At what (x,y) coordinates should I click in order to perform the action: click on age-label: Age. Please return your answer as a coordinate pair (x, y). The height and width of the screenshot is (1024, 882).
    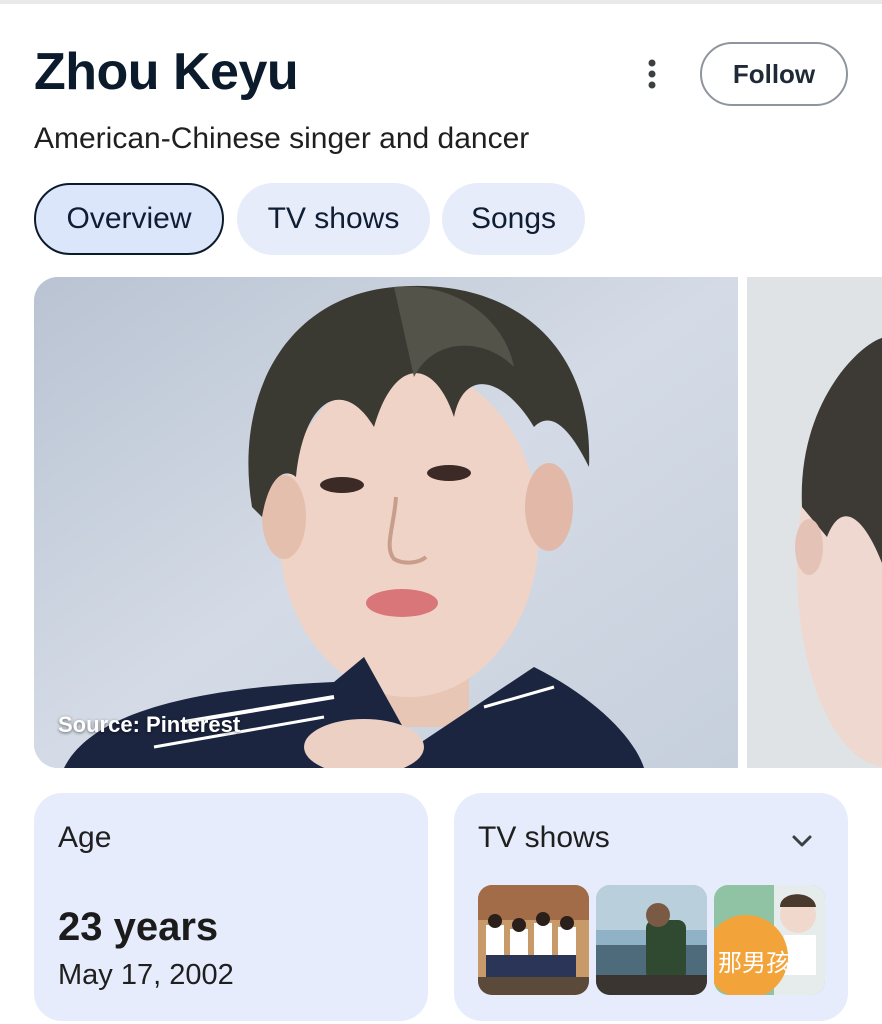
    Looking at the image, I should click on (85, 837).